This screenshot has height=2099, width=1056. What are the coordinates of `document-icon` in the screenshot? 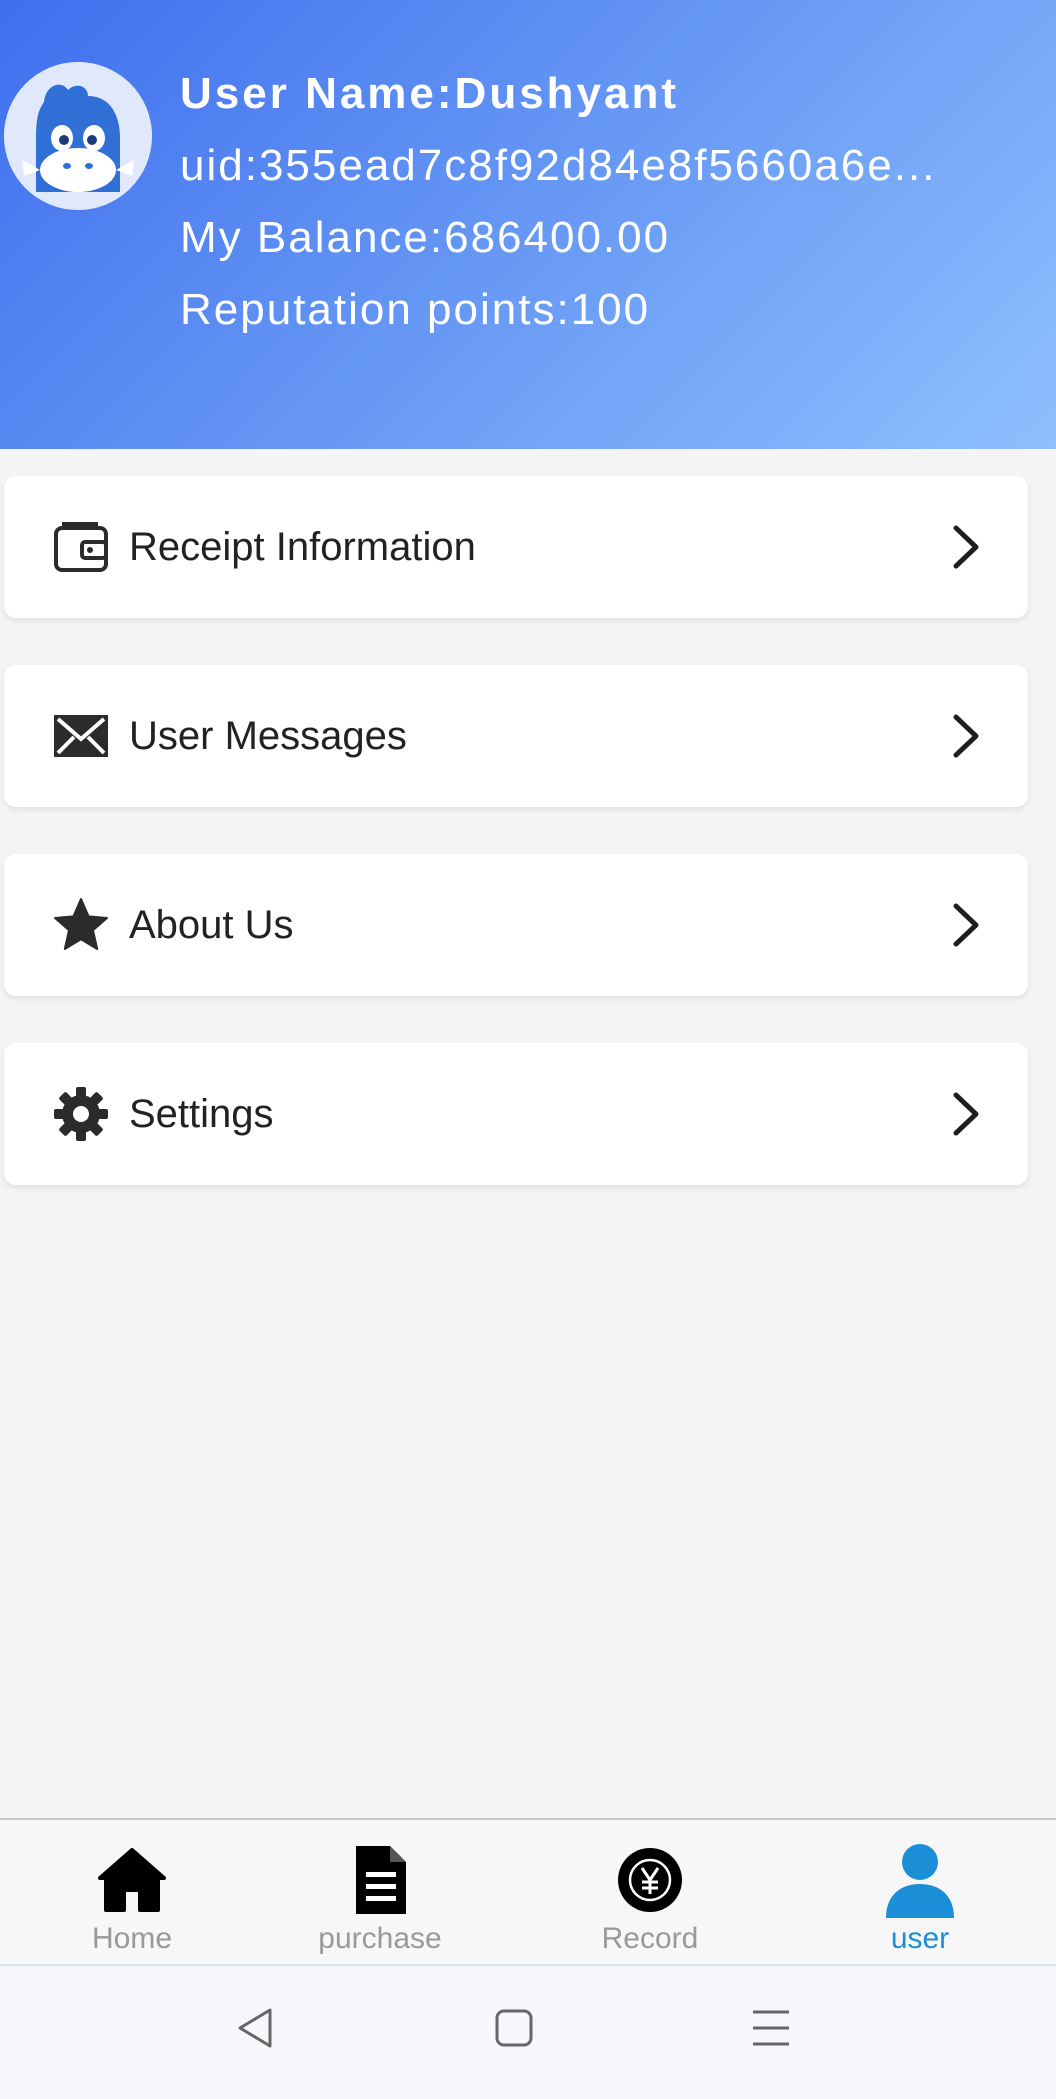 It's located at (381, 1880).